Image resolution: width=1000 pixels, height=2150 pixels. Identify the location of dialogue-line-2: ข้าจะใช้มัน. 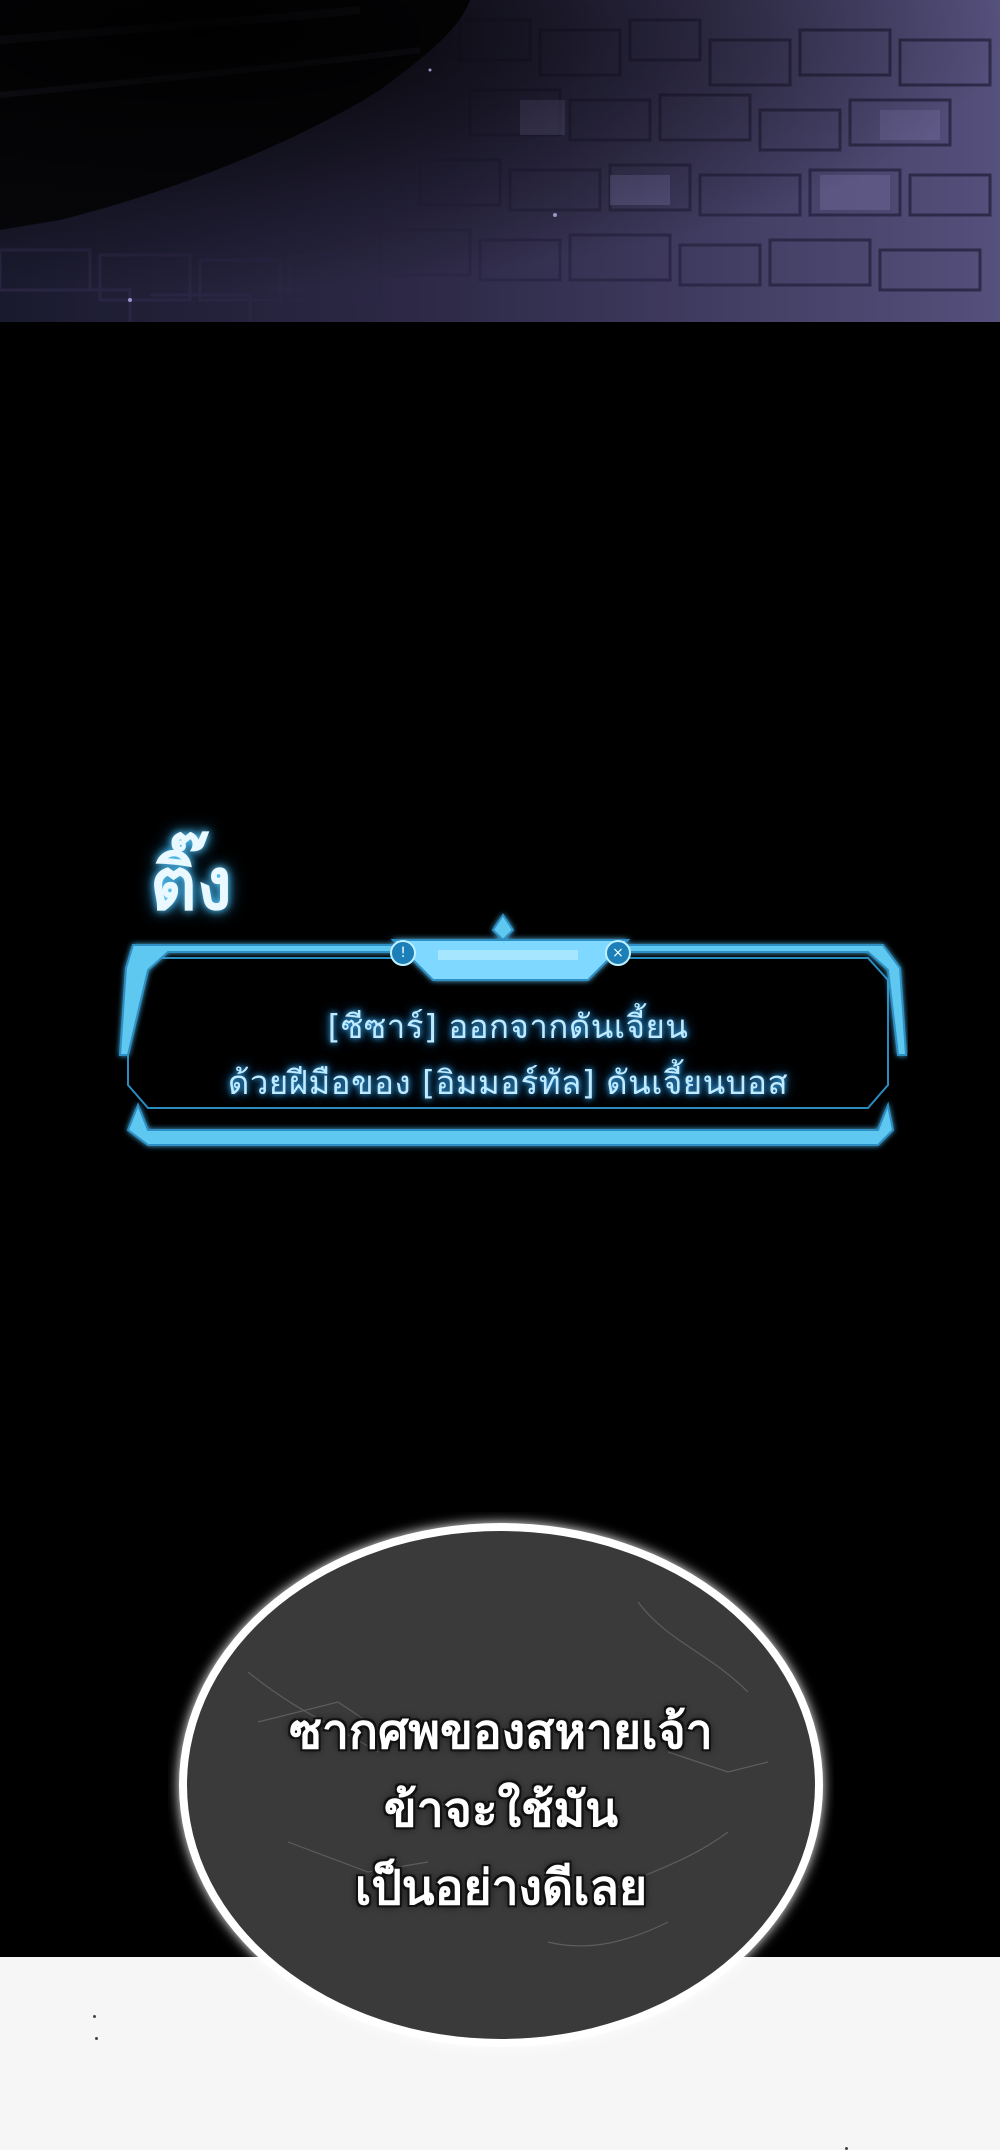
(501, 1810).